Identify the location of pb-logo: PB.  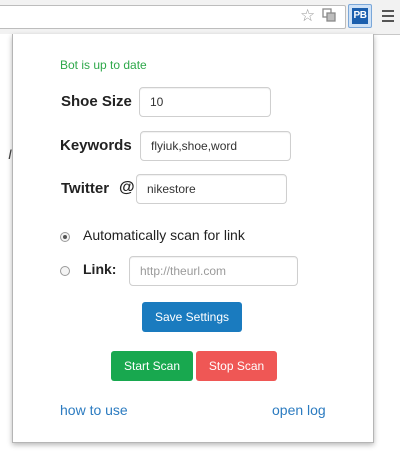
(360, 16).